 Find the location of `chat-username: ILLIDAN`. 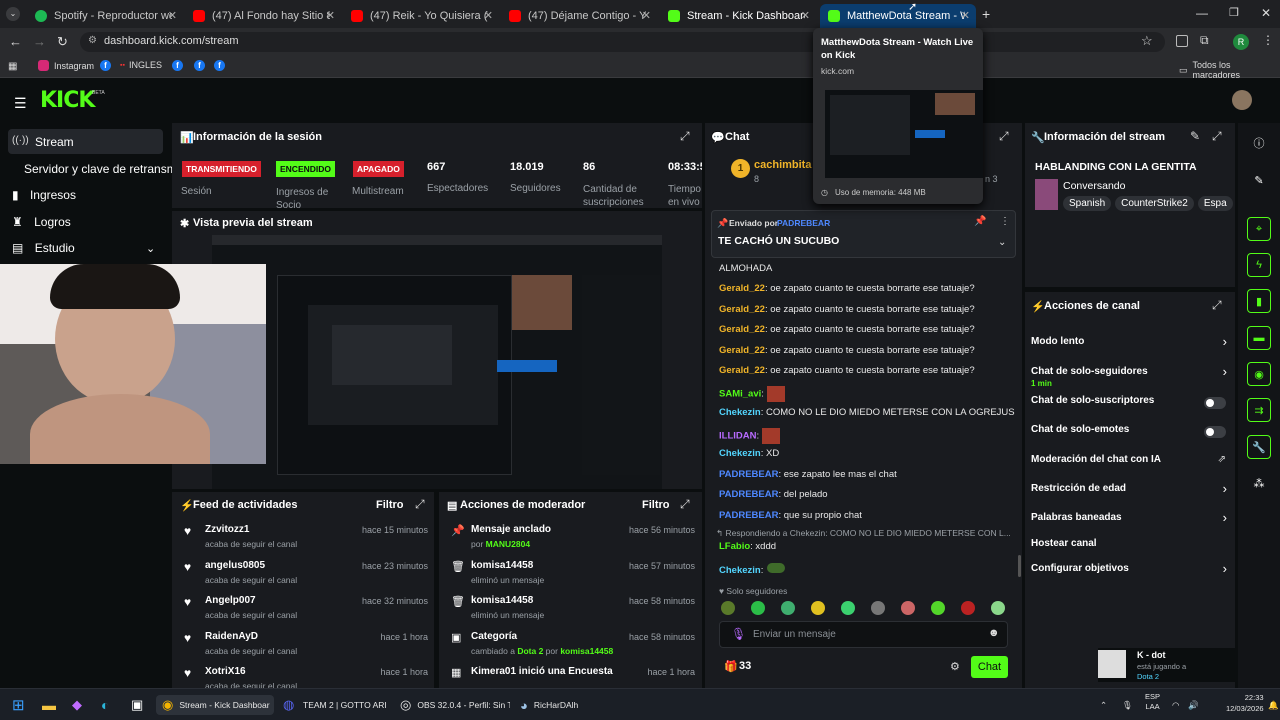

chat-username: ILLIDAN is located at coordinates (737, 436).